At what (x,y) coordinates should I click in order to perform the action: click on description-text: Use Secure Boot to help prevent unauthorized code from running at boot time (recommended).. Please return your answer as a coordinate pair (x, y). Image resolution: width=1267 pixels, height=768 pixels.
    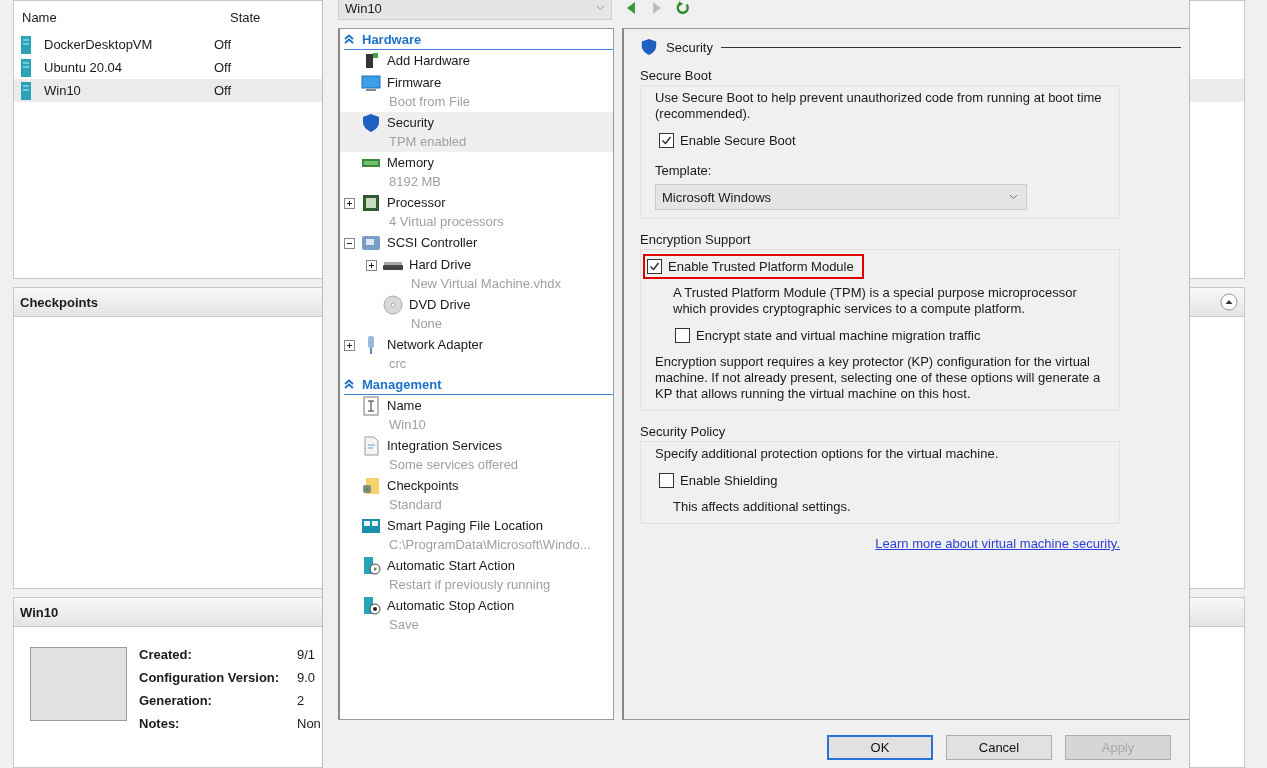
    Looking at the image, I should click on (879, 106).